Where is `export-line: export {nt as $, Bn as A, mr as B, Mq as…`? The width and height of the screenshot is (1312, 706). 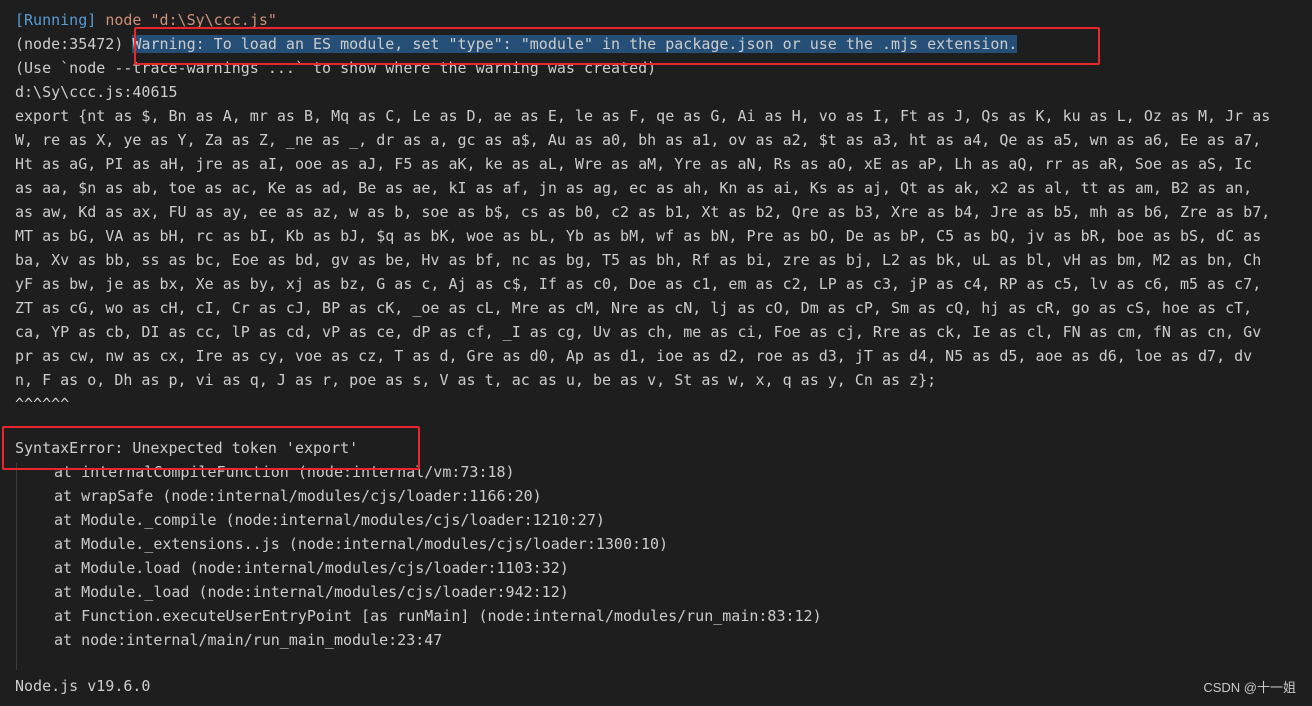 export-line: export {nt as $, Bn as A, mr as B, Mq as… is located at coordinates (643, 116).